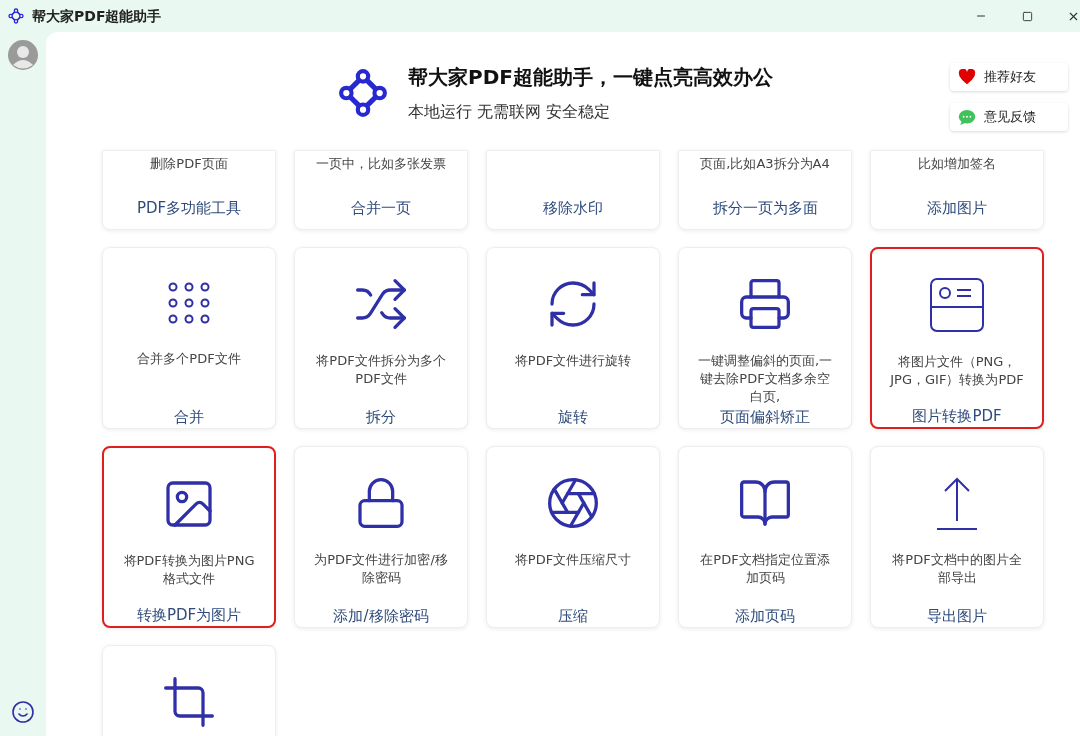 This screenshot has width=1080, height=736. I want to click on tool-card: 比如增加签名 添加图片, so click(957, 190).